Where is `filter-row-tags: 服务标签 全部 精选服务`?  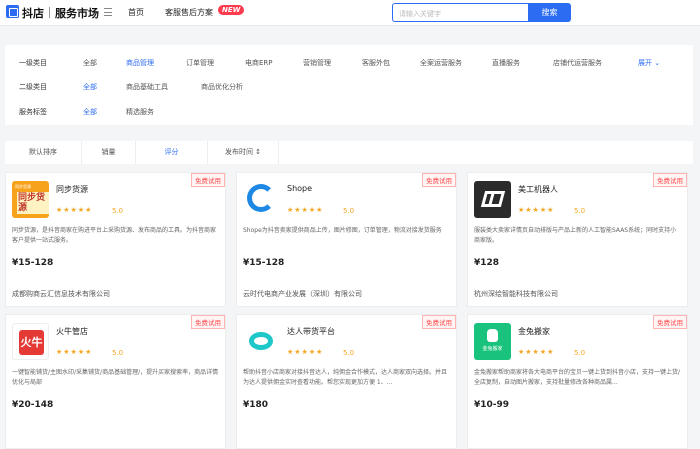 filter-row-tags: 服务标签 全部 精选服务 is located at coordinates (349, 112).